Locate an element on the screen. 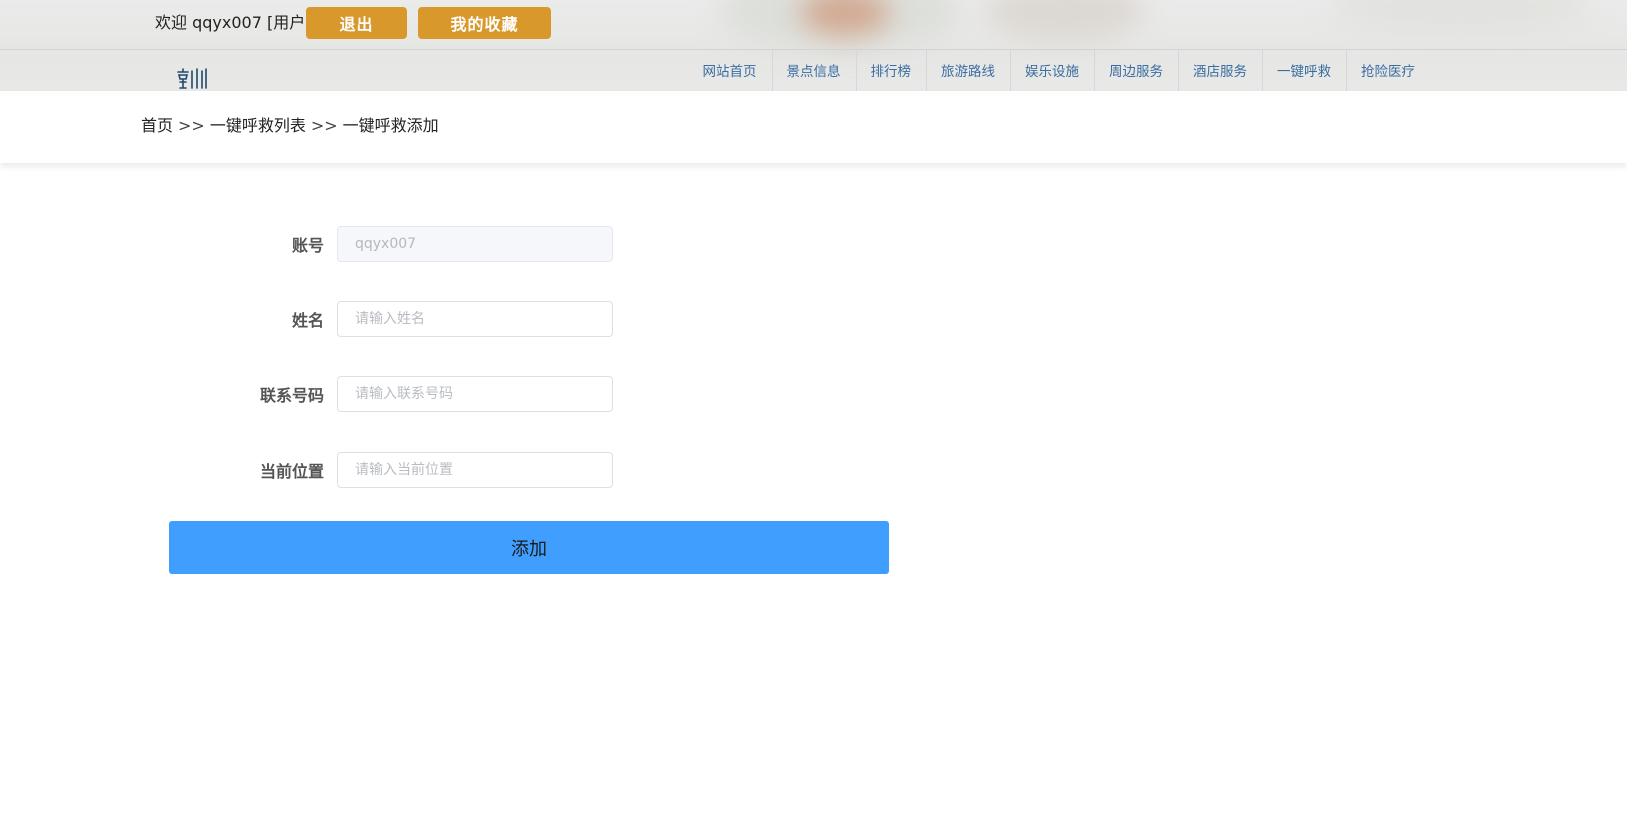  form-row-name: 姓名 is located at coordinates (310, 319).